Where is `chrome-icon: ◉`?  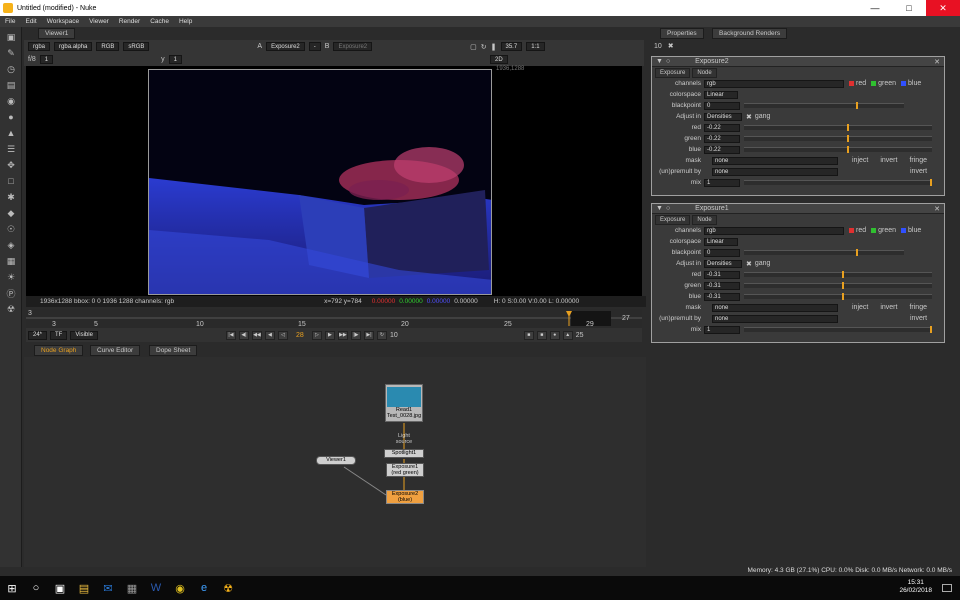 chrome-icon: ◉ is located at coordinates (180, 588).